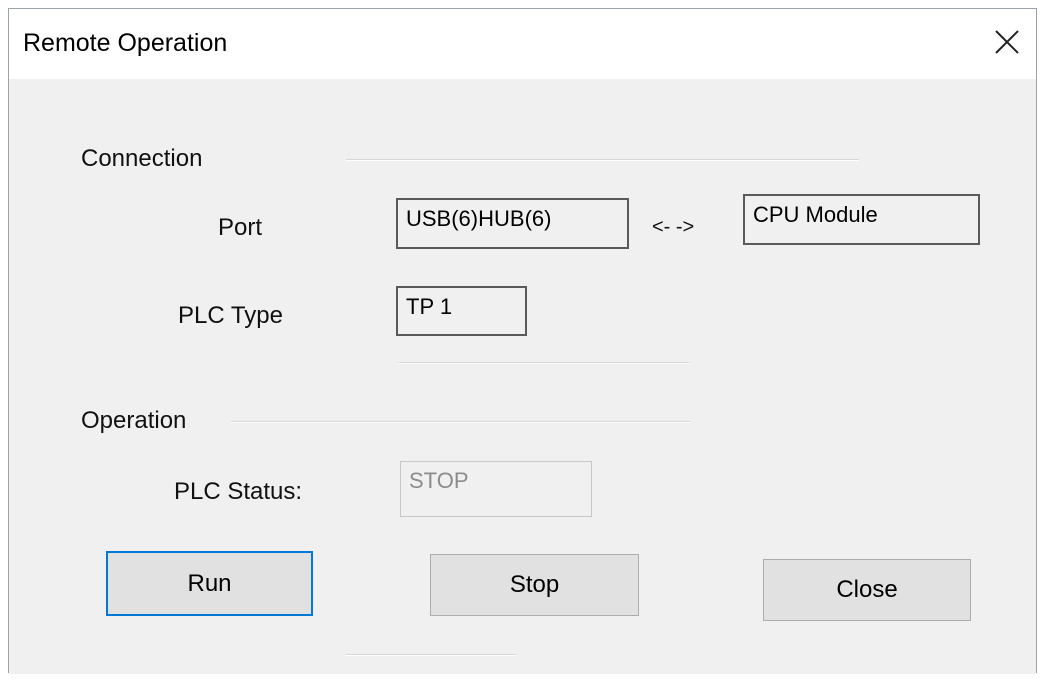  Describe the element at coordinates (431, 655) in the screenshot. I see `footer-separator` at that location.